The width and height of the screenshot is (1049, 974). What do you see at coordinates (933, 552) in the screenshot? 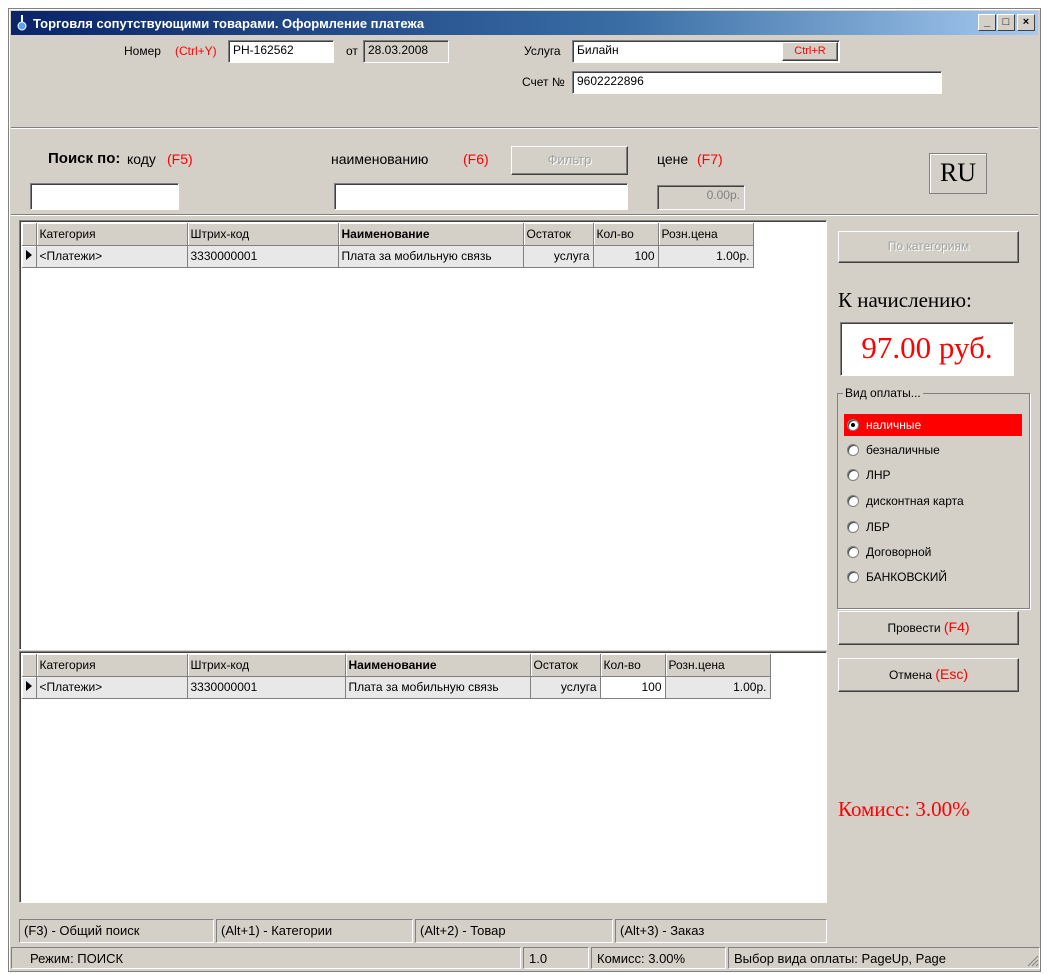
I see `payment-option-contract: Договорной` at bounding box center [933, 552].